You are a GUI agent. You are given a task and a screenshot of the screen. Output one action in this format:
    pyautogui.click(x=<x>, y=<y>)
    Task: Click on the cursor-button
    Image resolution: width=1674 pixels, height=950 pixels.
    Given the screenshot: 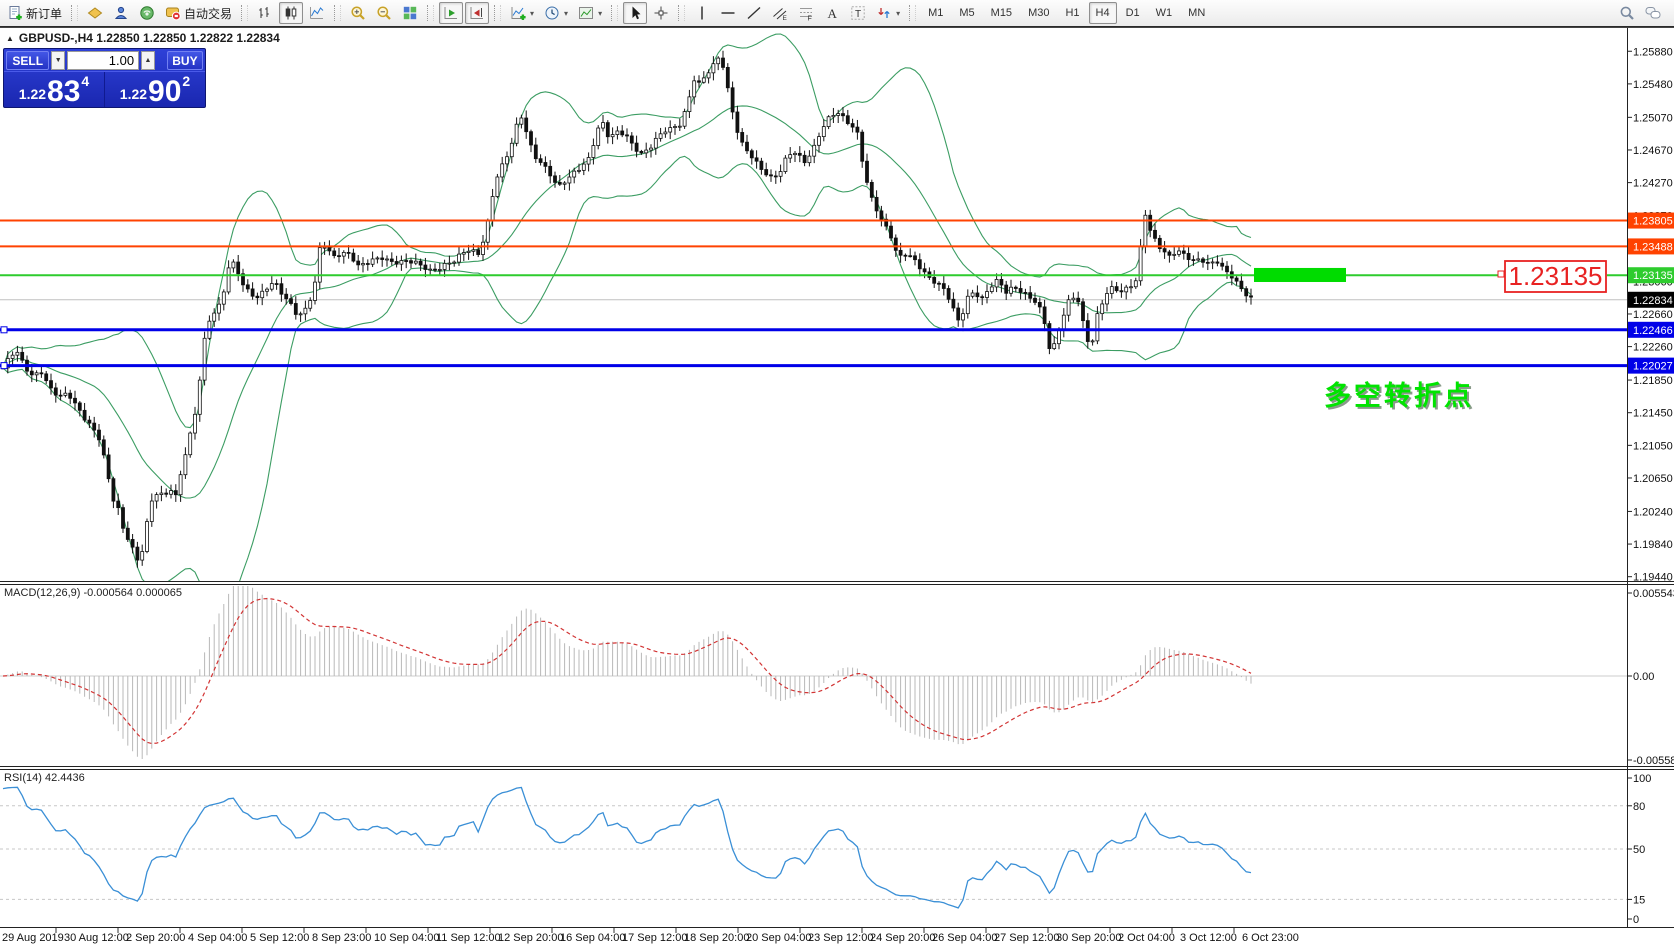 What is the action you would take?
    pyautogui.click(x=635, y=13)
    